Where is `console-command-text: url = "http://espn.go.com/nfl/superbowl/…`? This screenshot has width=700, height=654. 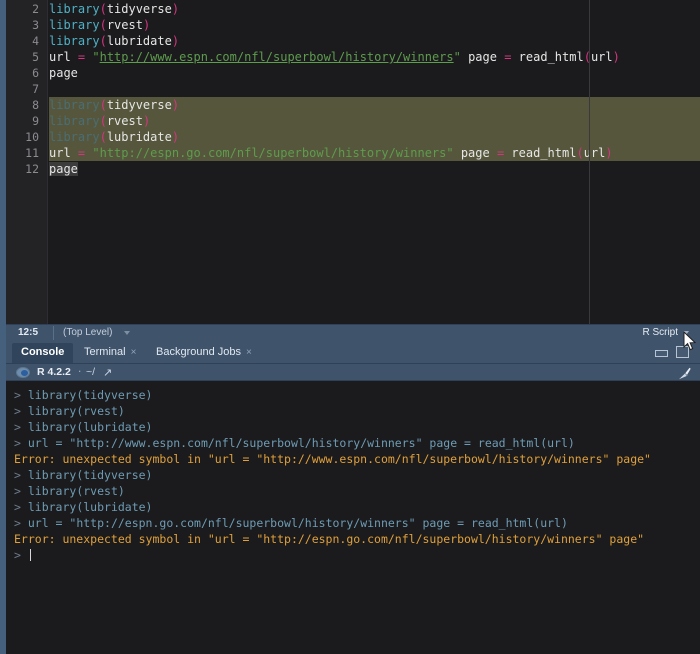
console-command-text: url = "http://espn.go.com/nfl/superbowl/… is located at coordinates (297, 523).